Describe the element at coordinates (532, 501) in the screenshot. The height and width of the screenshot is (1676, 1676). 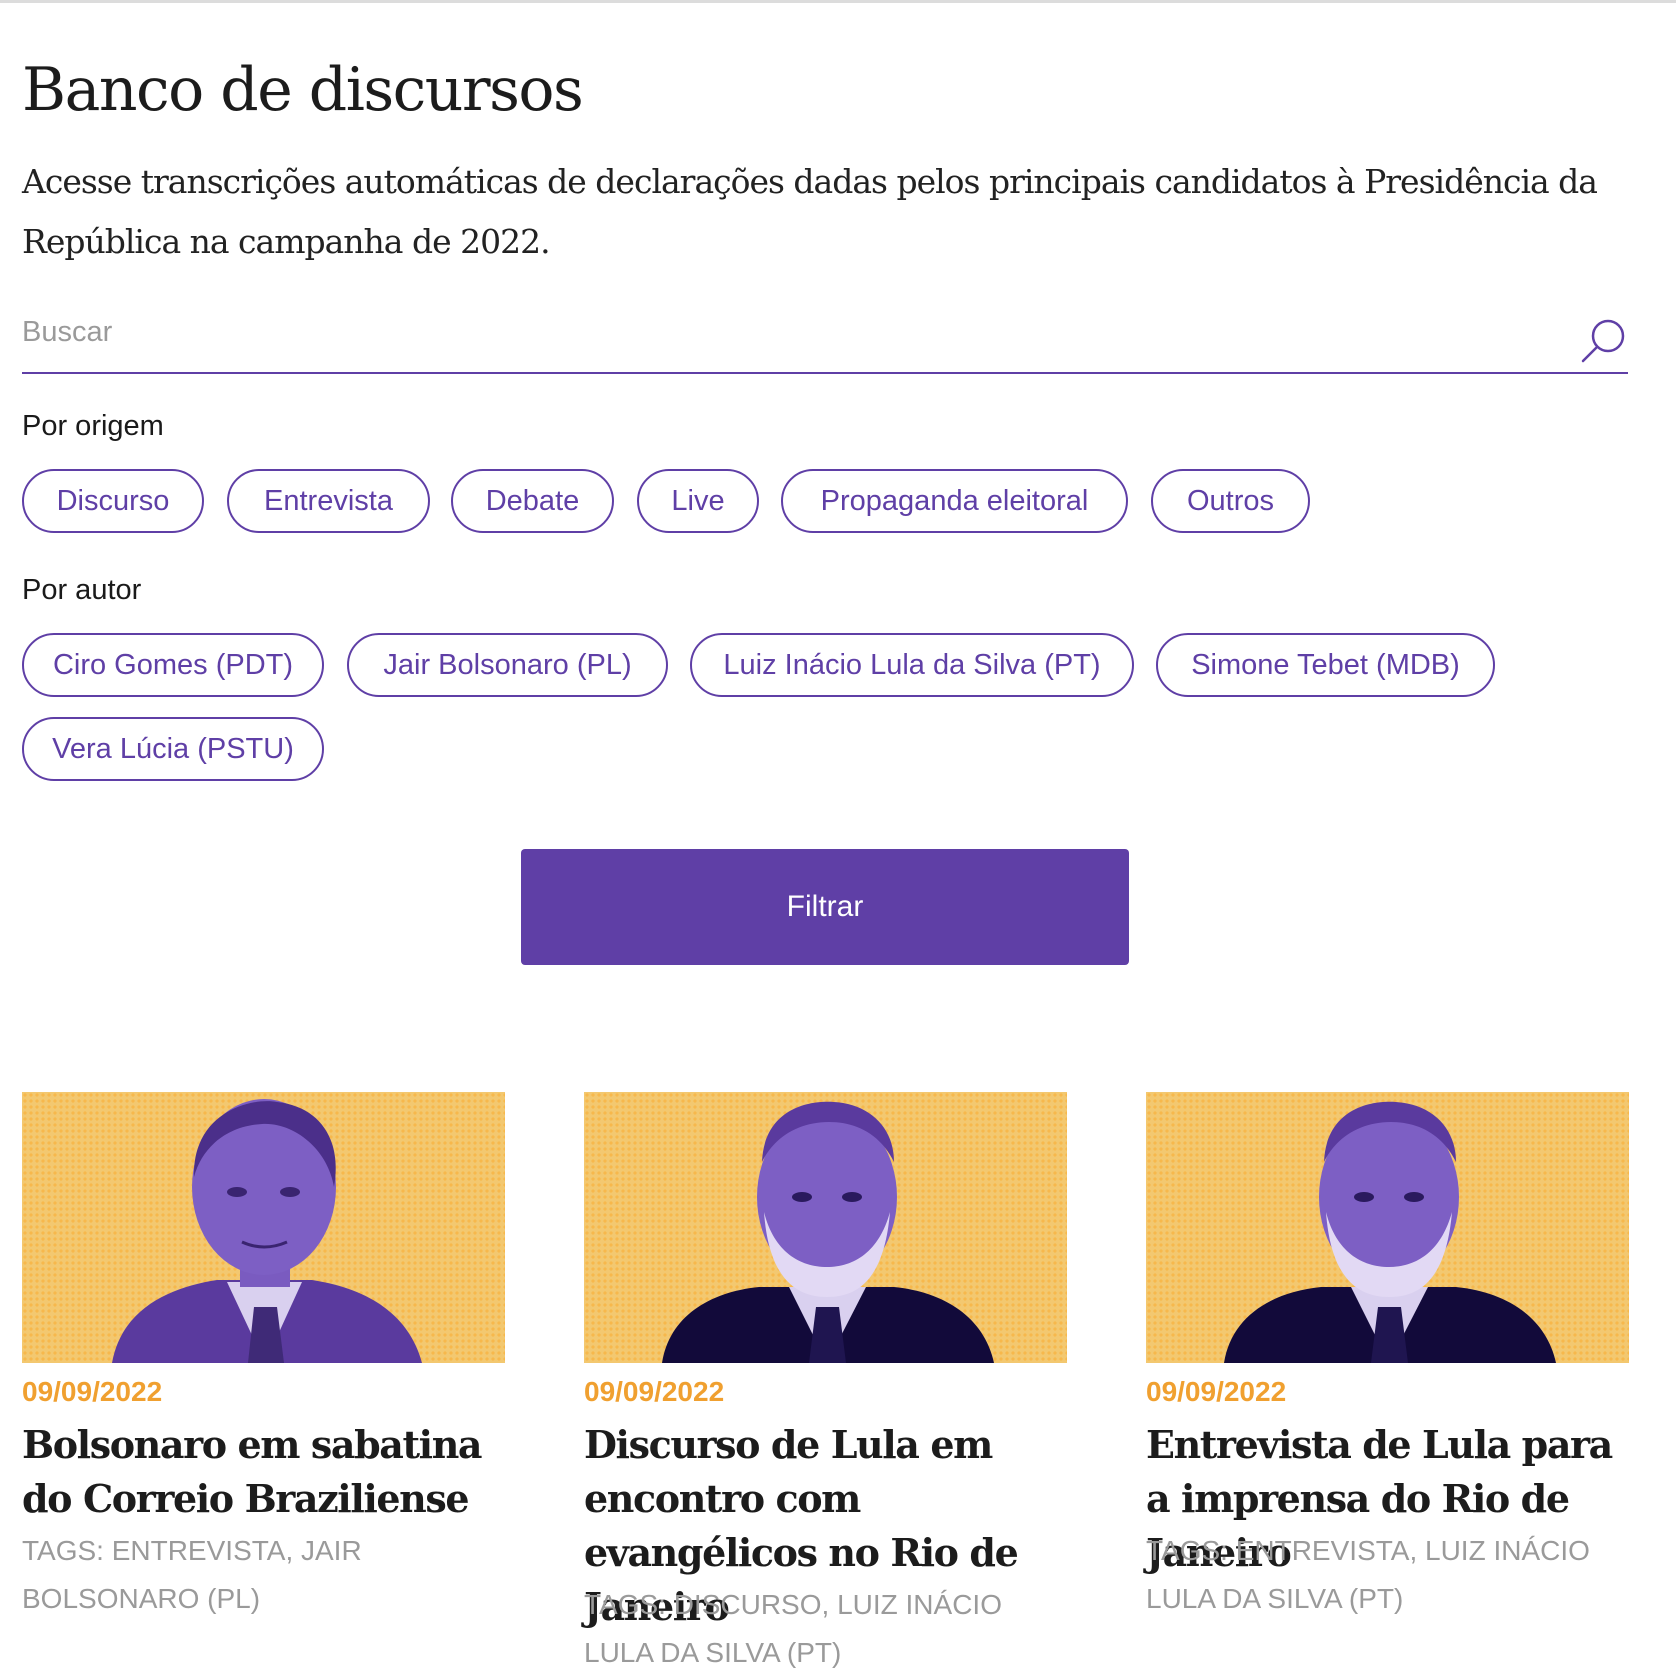
I see `chip-debate: Debate` at that location.